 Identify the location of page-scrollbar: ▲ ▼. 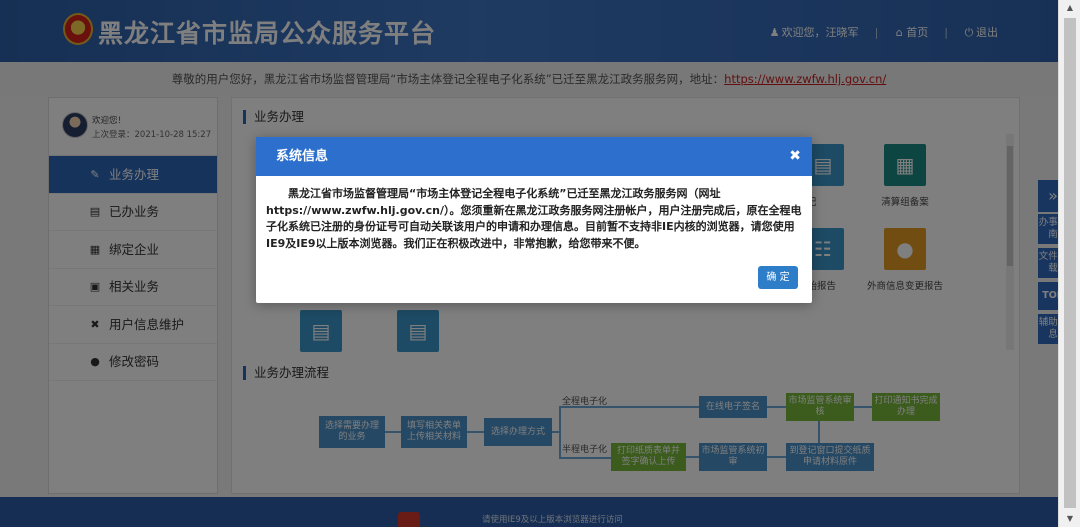
(1069, 263).